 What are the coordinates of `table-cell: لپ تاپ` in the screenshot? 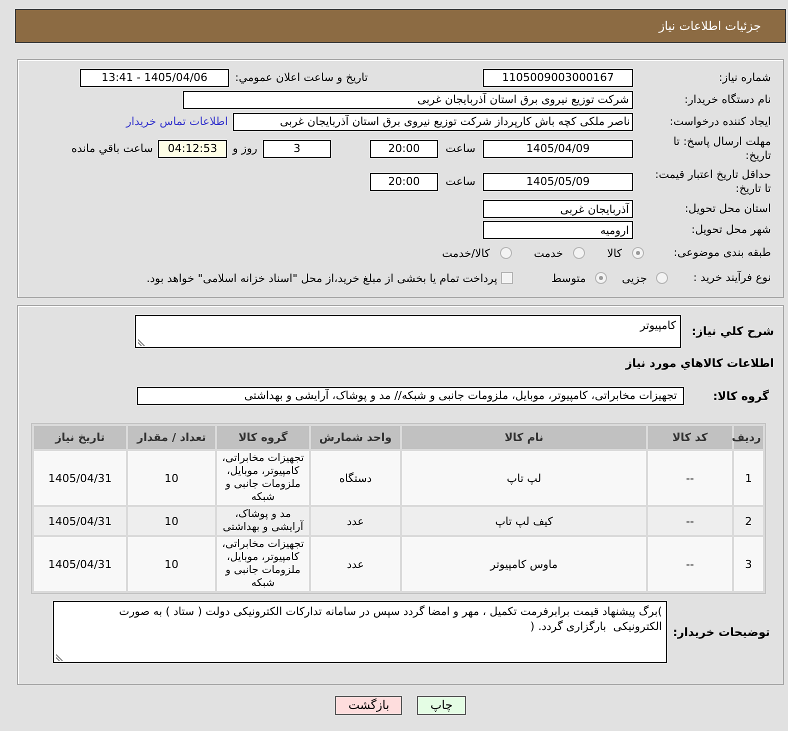 It's located at (524, 478).